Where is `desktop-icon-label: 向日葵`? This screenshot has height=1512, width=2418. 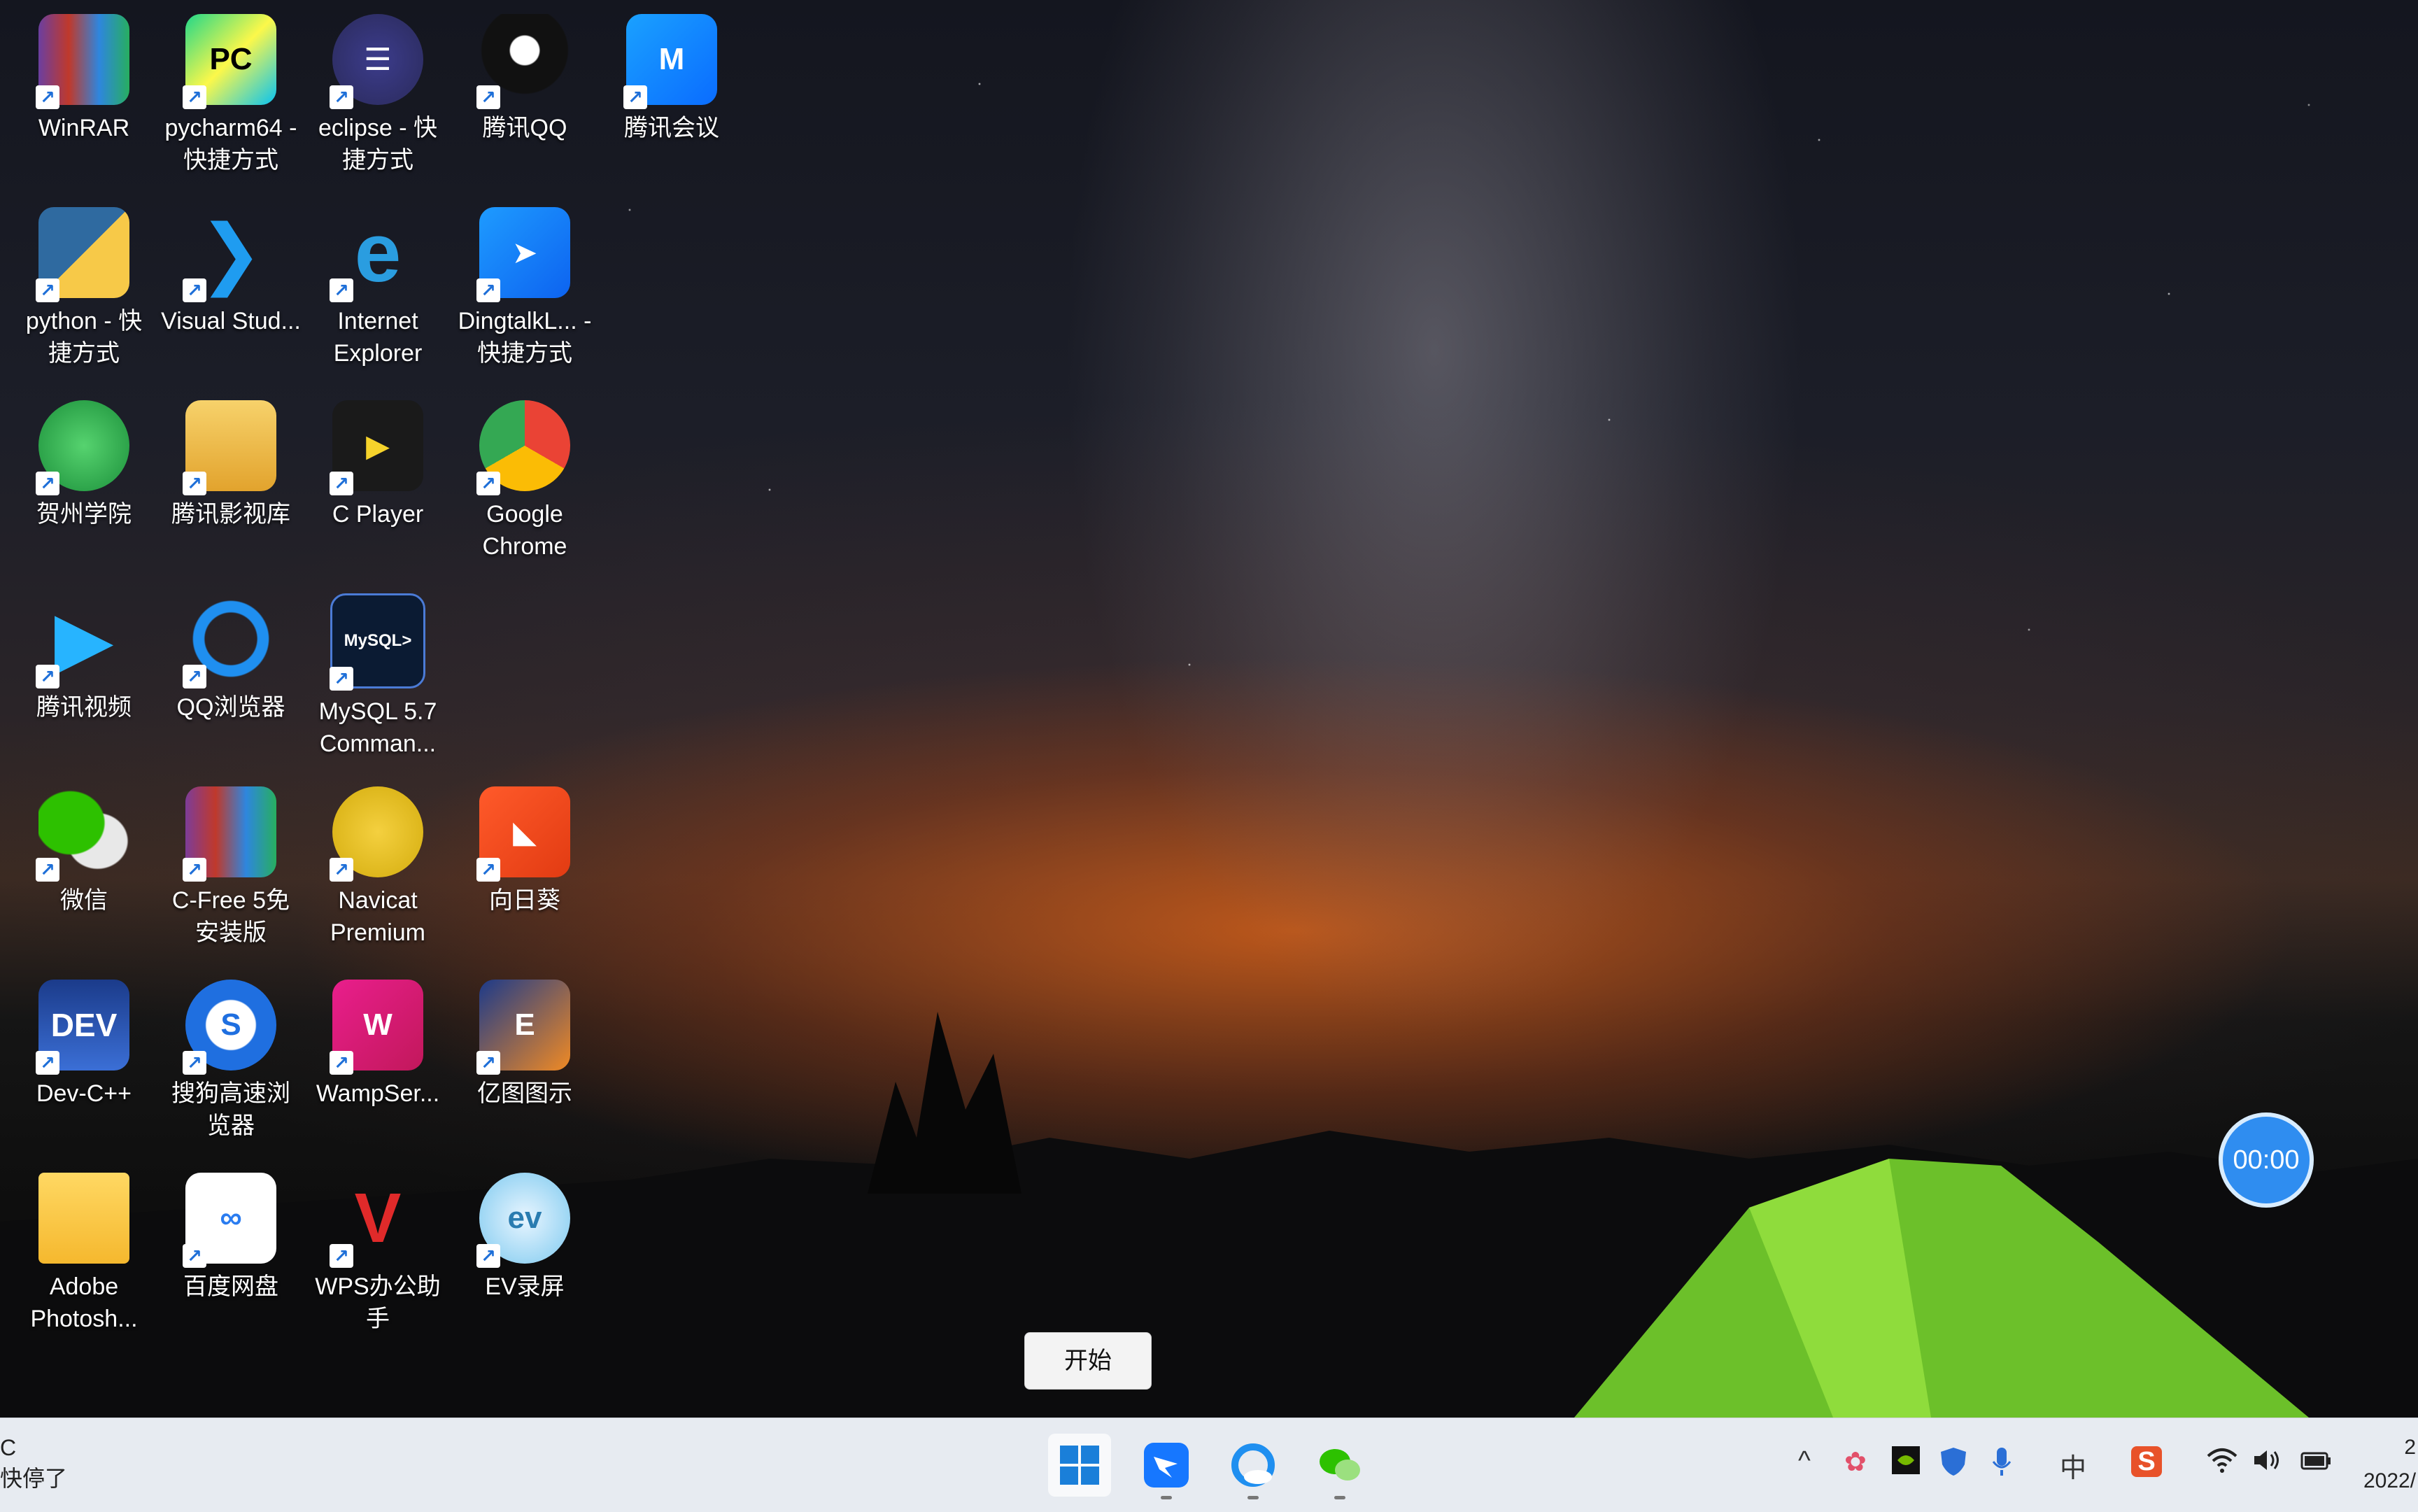
desktop-icon-label: 向日葵 is located at coordinates (524, 900).